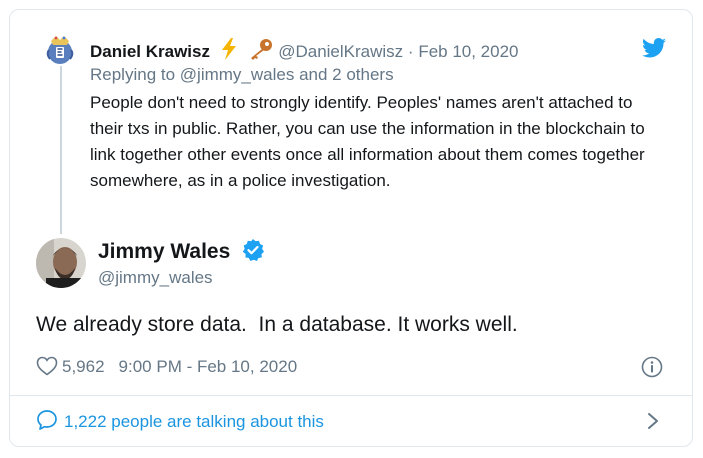 The width and height of the screenshot is (703, 458). What do you see at coordinates (194, 421) in the screenshot?
I see `conversation-count-label: 1,222 people are talking about this` at bounding box center [194, 421].